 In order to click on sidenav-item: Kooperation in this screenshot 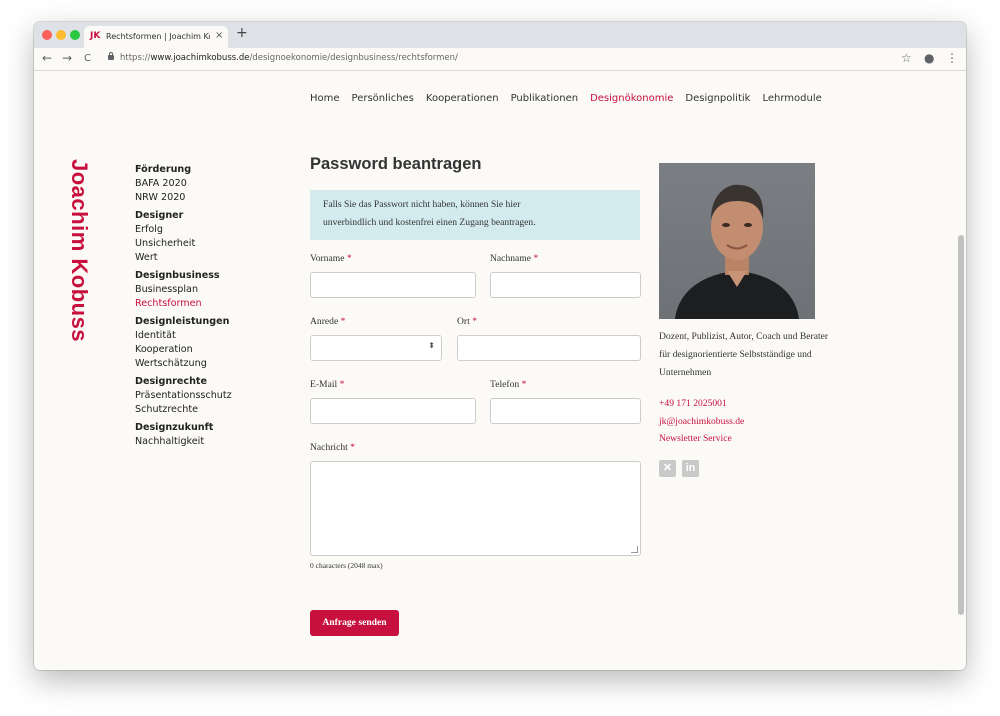, I will do `click(200, 350)`.